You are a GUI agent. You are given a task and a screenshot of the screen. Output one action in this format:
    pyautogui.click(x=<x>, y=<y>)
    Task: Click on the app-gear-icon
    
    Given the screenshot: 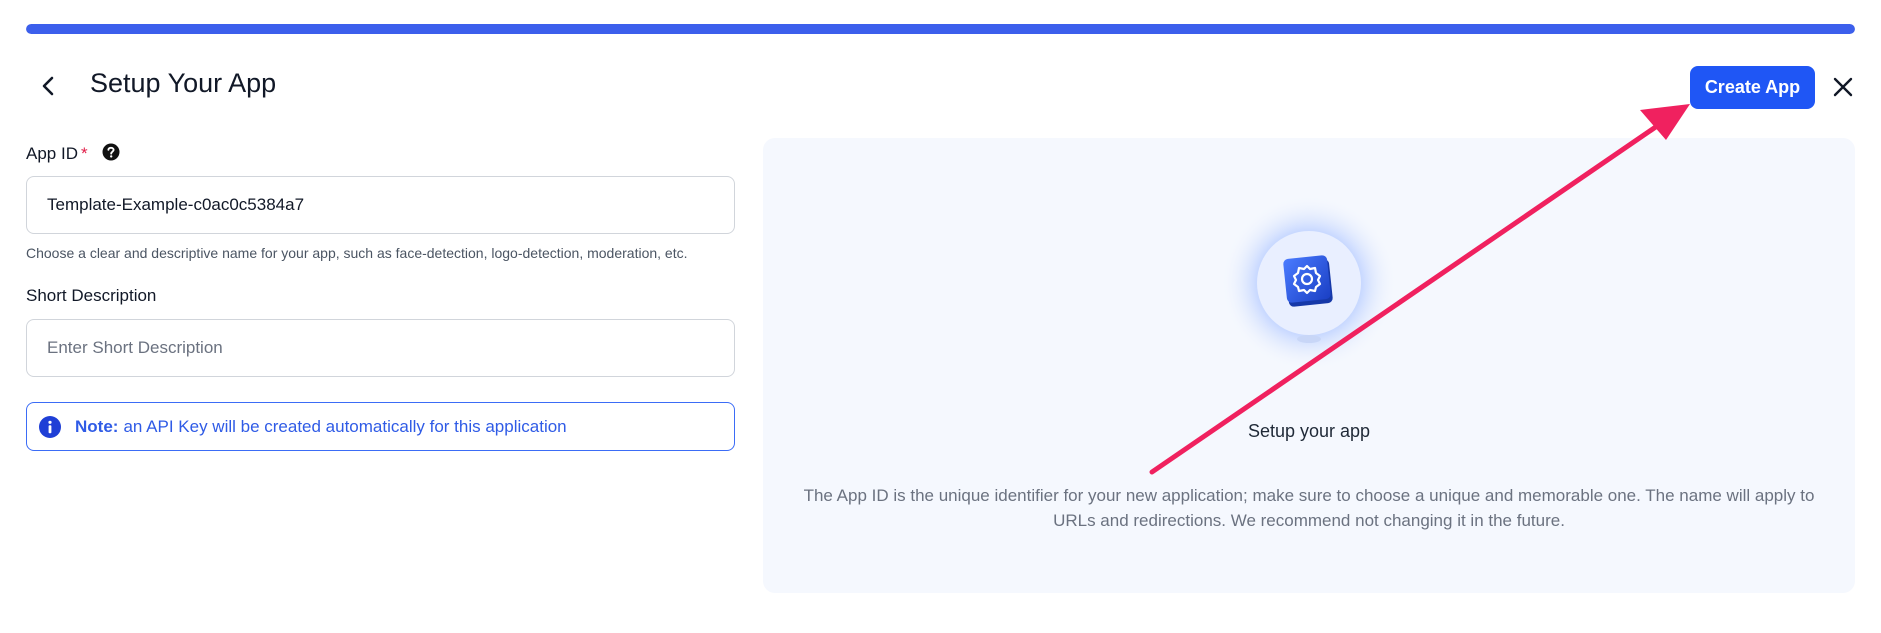 What is the action you would take?
    pyautogui.click(x=1309, y=283)
    